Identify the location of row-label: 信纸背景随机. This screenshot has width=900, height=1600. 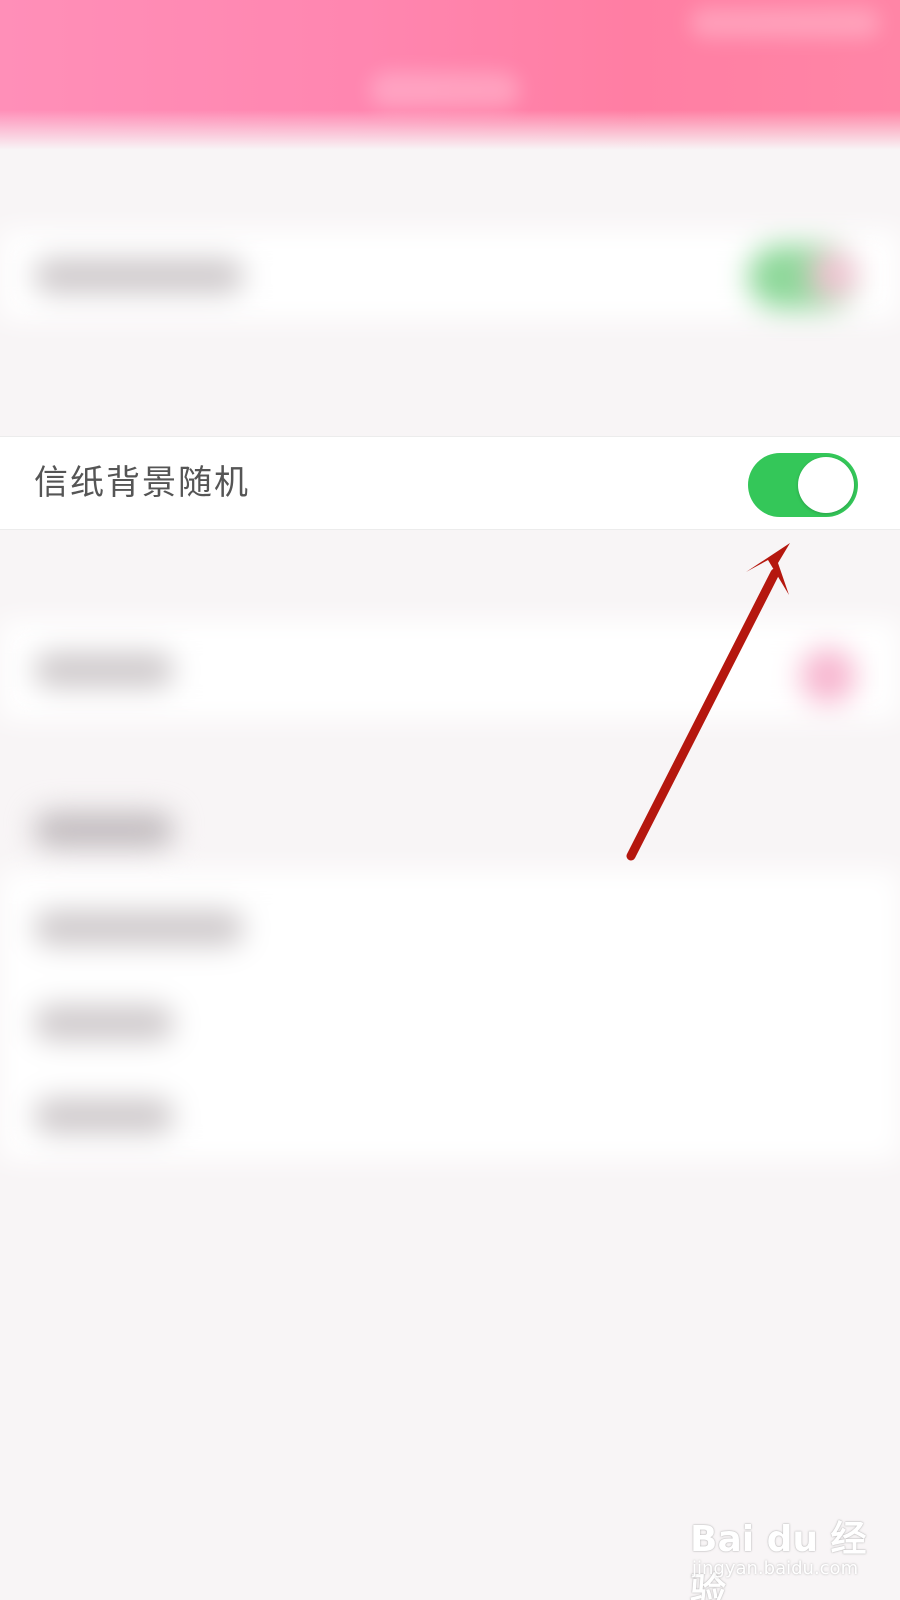
(142, 483).